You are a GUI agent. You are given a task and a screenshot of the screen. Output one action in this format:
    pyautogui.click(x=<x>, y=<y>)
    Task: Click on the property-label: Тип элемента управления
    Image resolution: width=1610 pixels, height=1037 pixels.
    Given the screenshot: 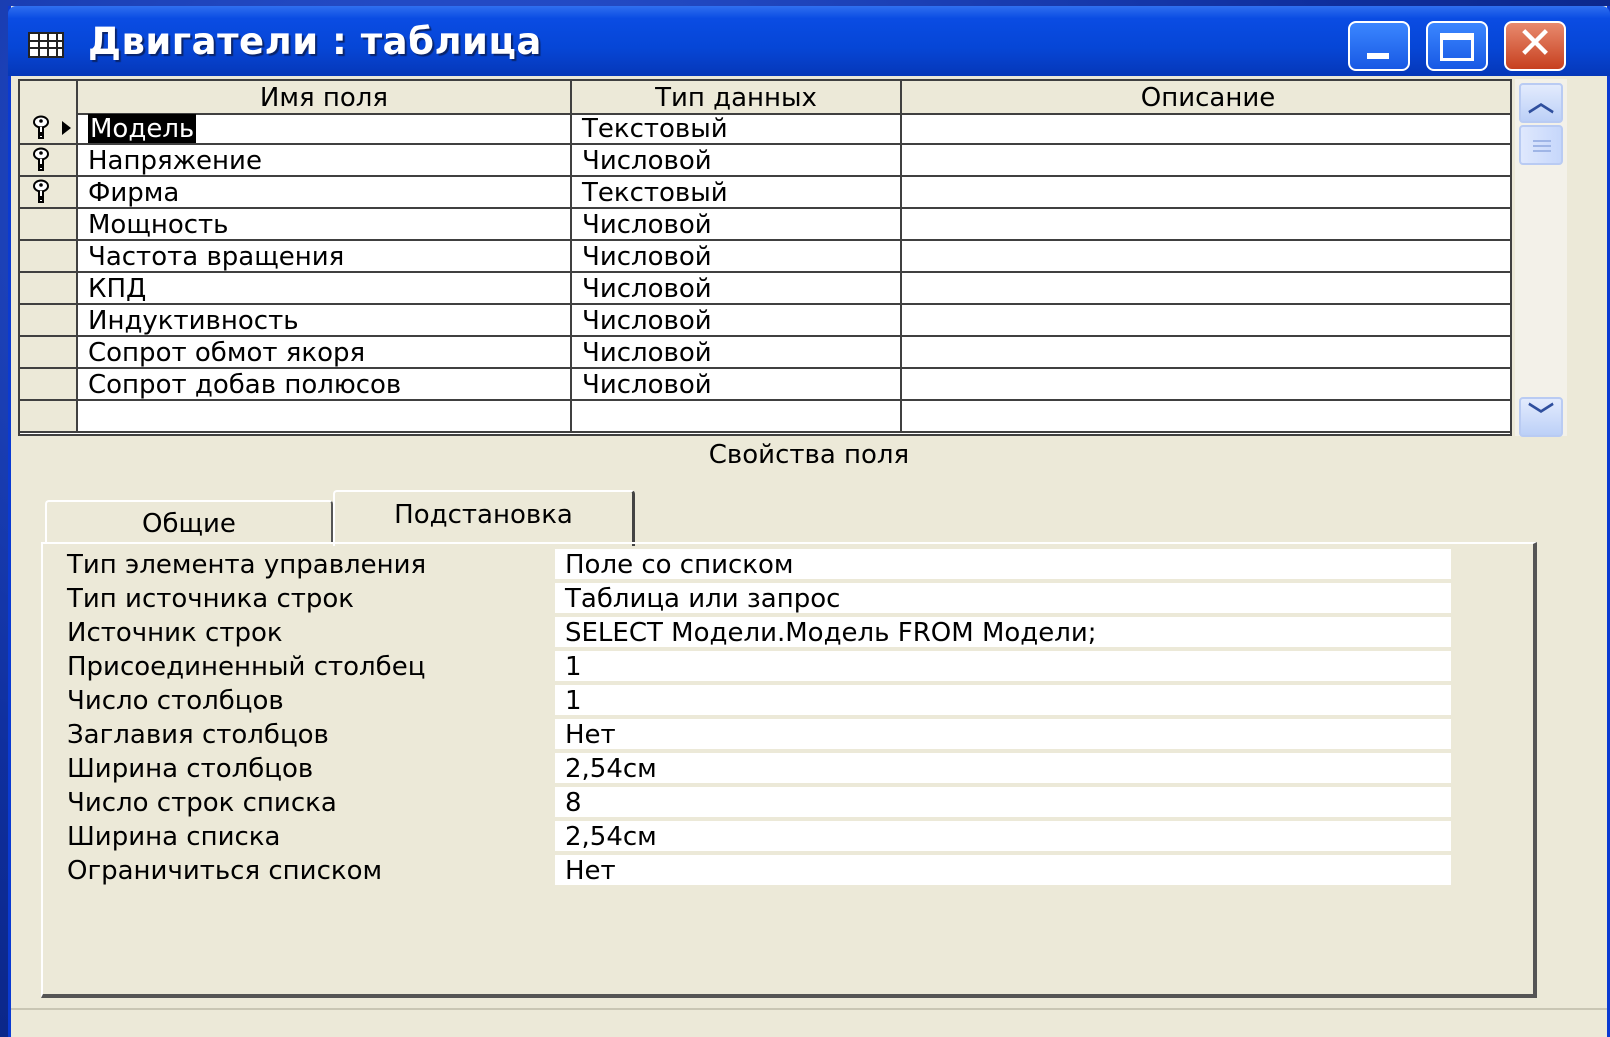 What is the action you would take?
    pyautogui.click(x=247, y=565)
    